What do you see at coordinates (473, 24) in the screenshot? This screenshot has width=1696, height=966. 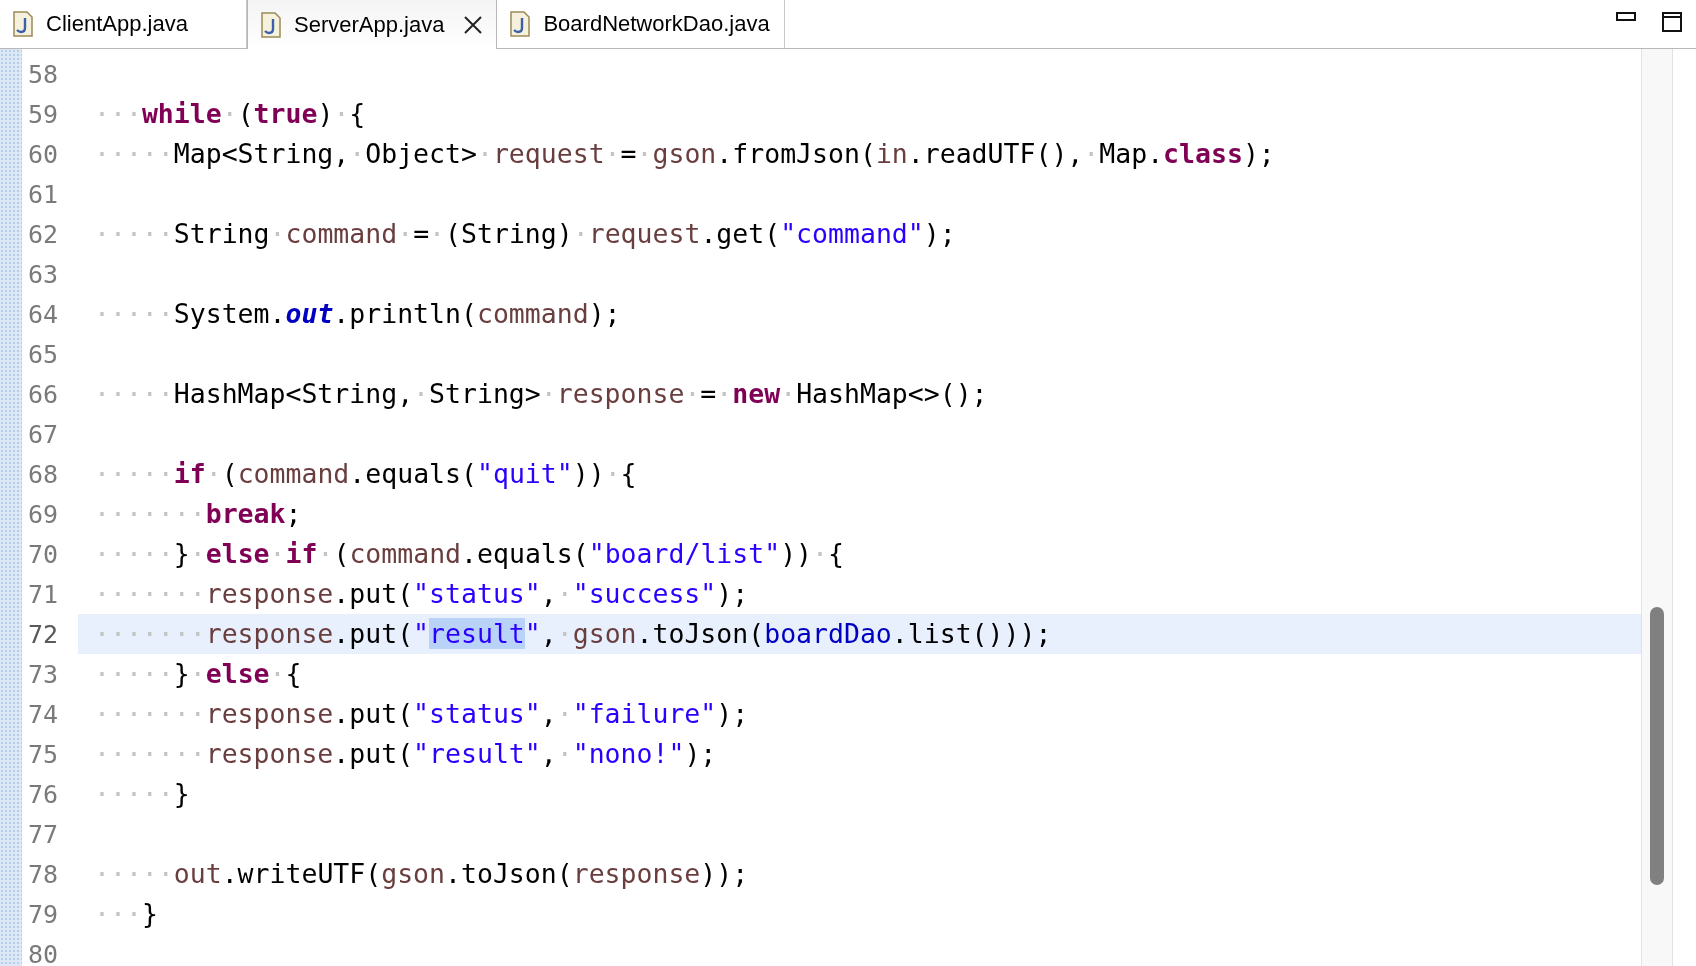 I see `close-icon` at bounding box center [473, 24].